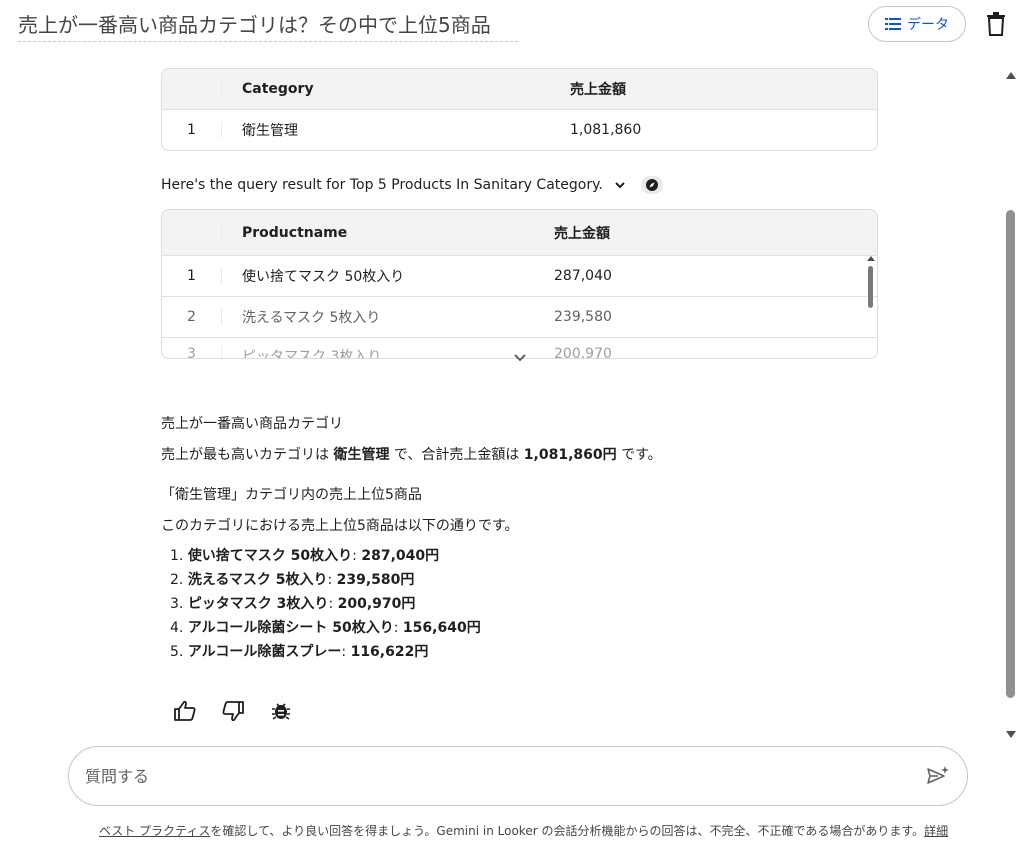 The width and height of the screenshot is (1033, 847). I want to click on table-cell: 使い捨てマスク 50枚入り, so click(323, 277).